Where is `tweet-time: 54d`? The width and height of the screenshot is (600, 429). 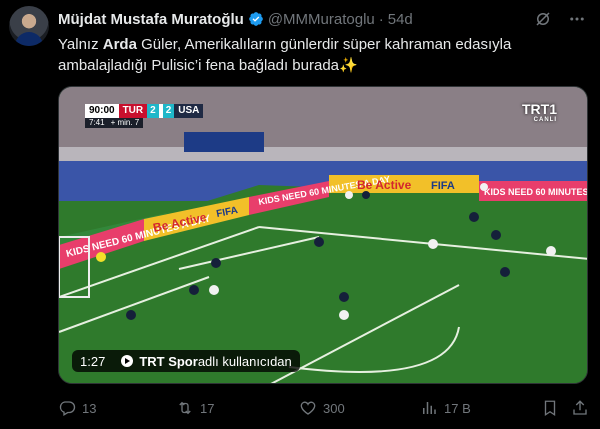
tweet-time: 54d is located at coordinates (400, 19).